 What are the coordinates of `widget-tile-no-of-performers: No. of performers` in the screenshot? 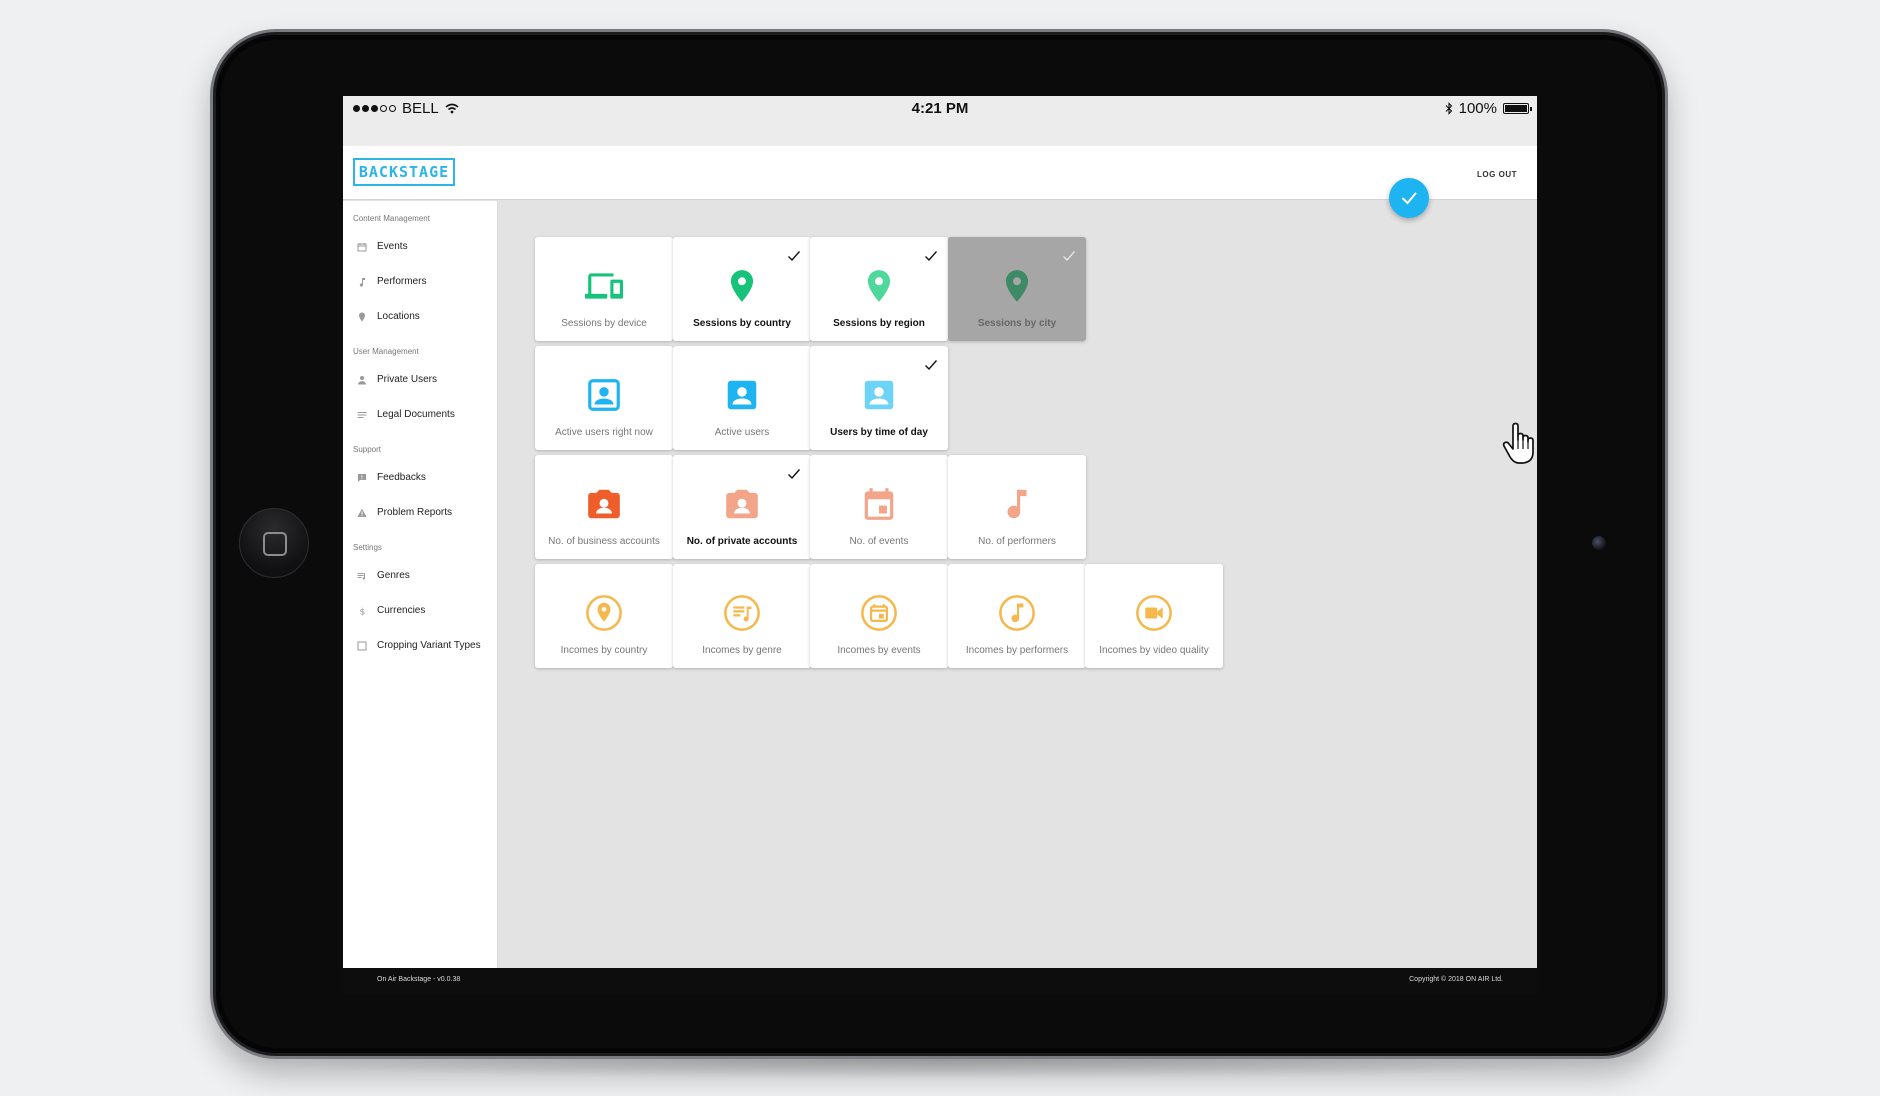 It's located at (1017, 507).